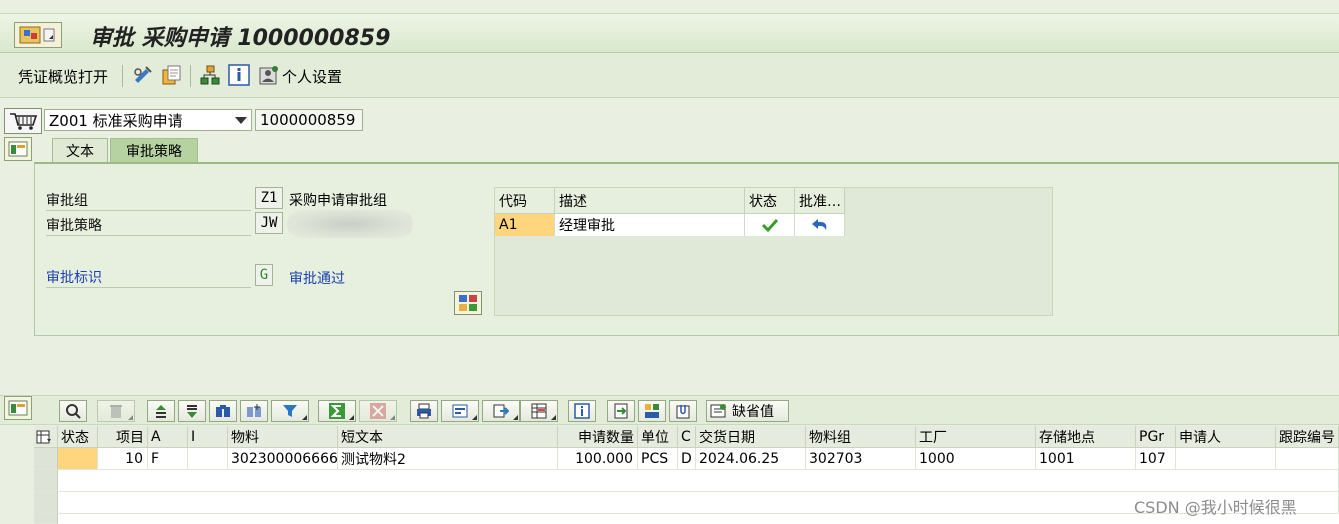 The image size is (1339, 524). I want to click on cell-storage-location: 1001, so click(1086, 459).